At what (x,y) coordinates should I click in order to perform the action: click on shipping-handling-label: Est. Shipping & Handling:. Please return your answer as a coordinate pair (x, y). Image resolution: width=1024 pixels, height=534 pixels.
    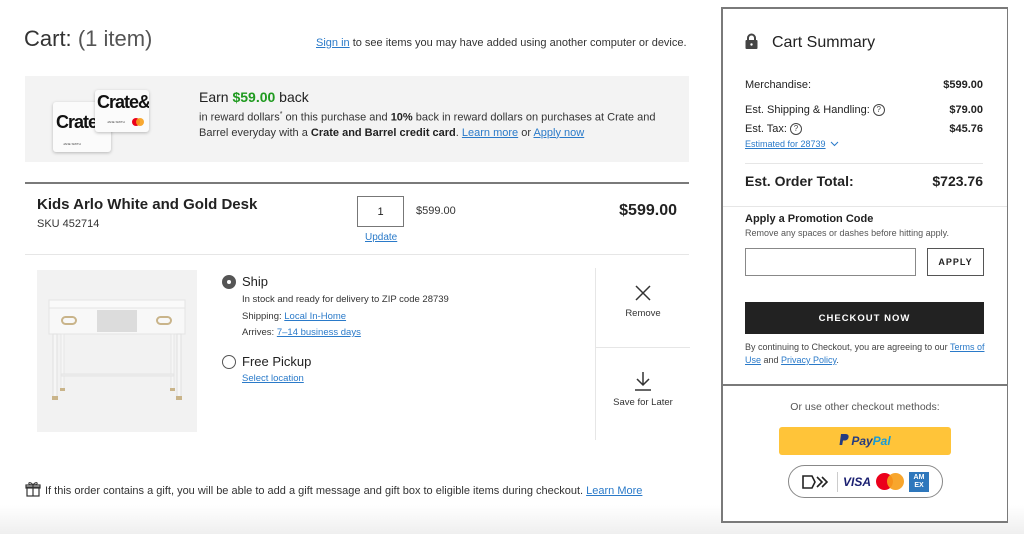
    Looking at the image, I should click on (807, 110).